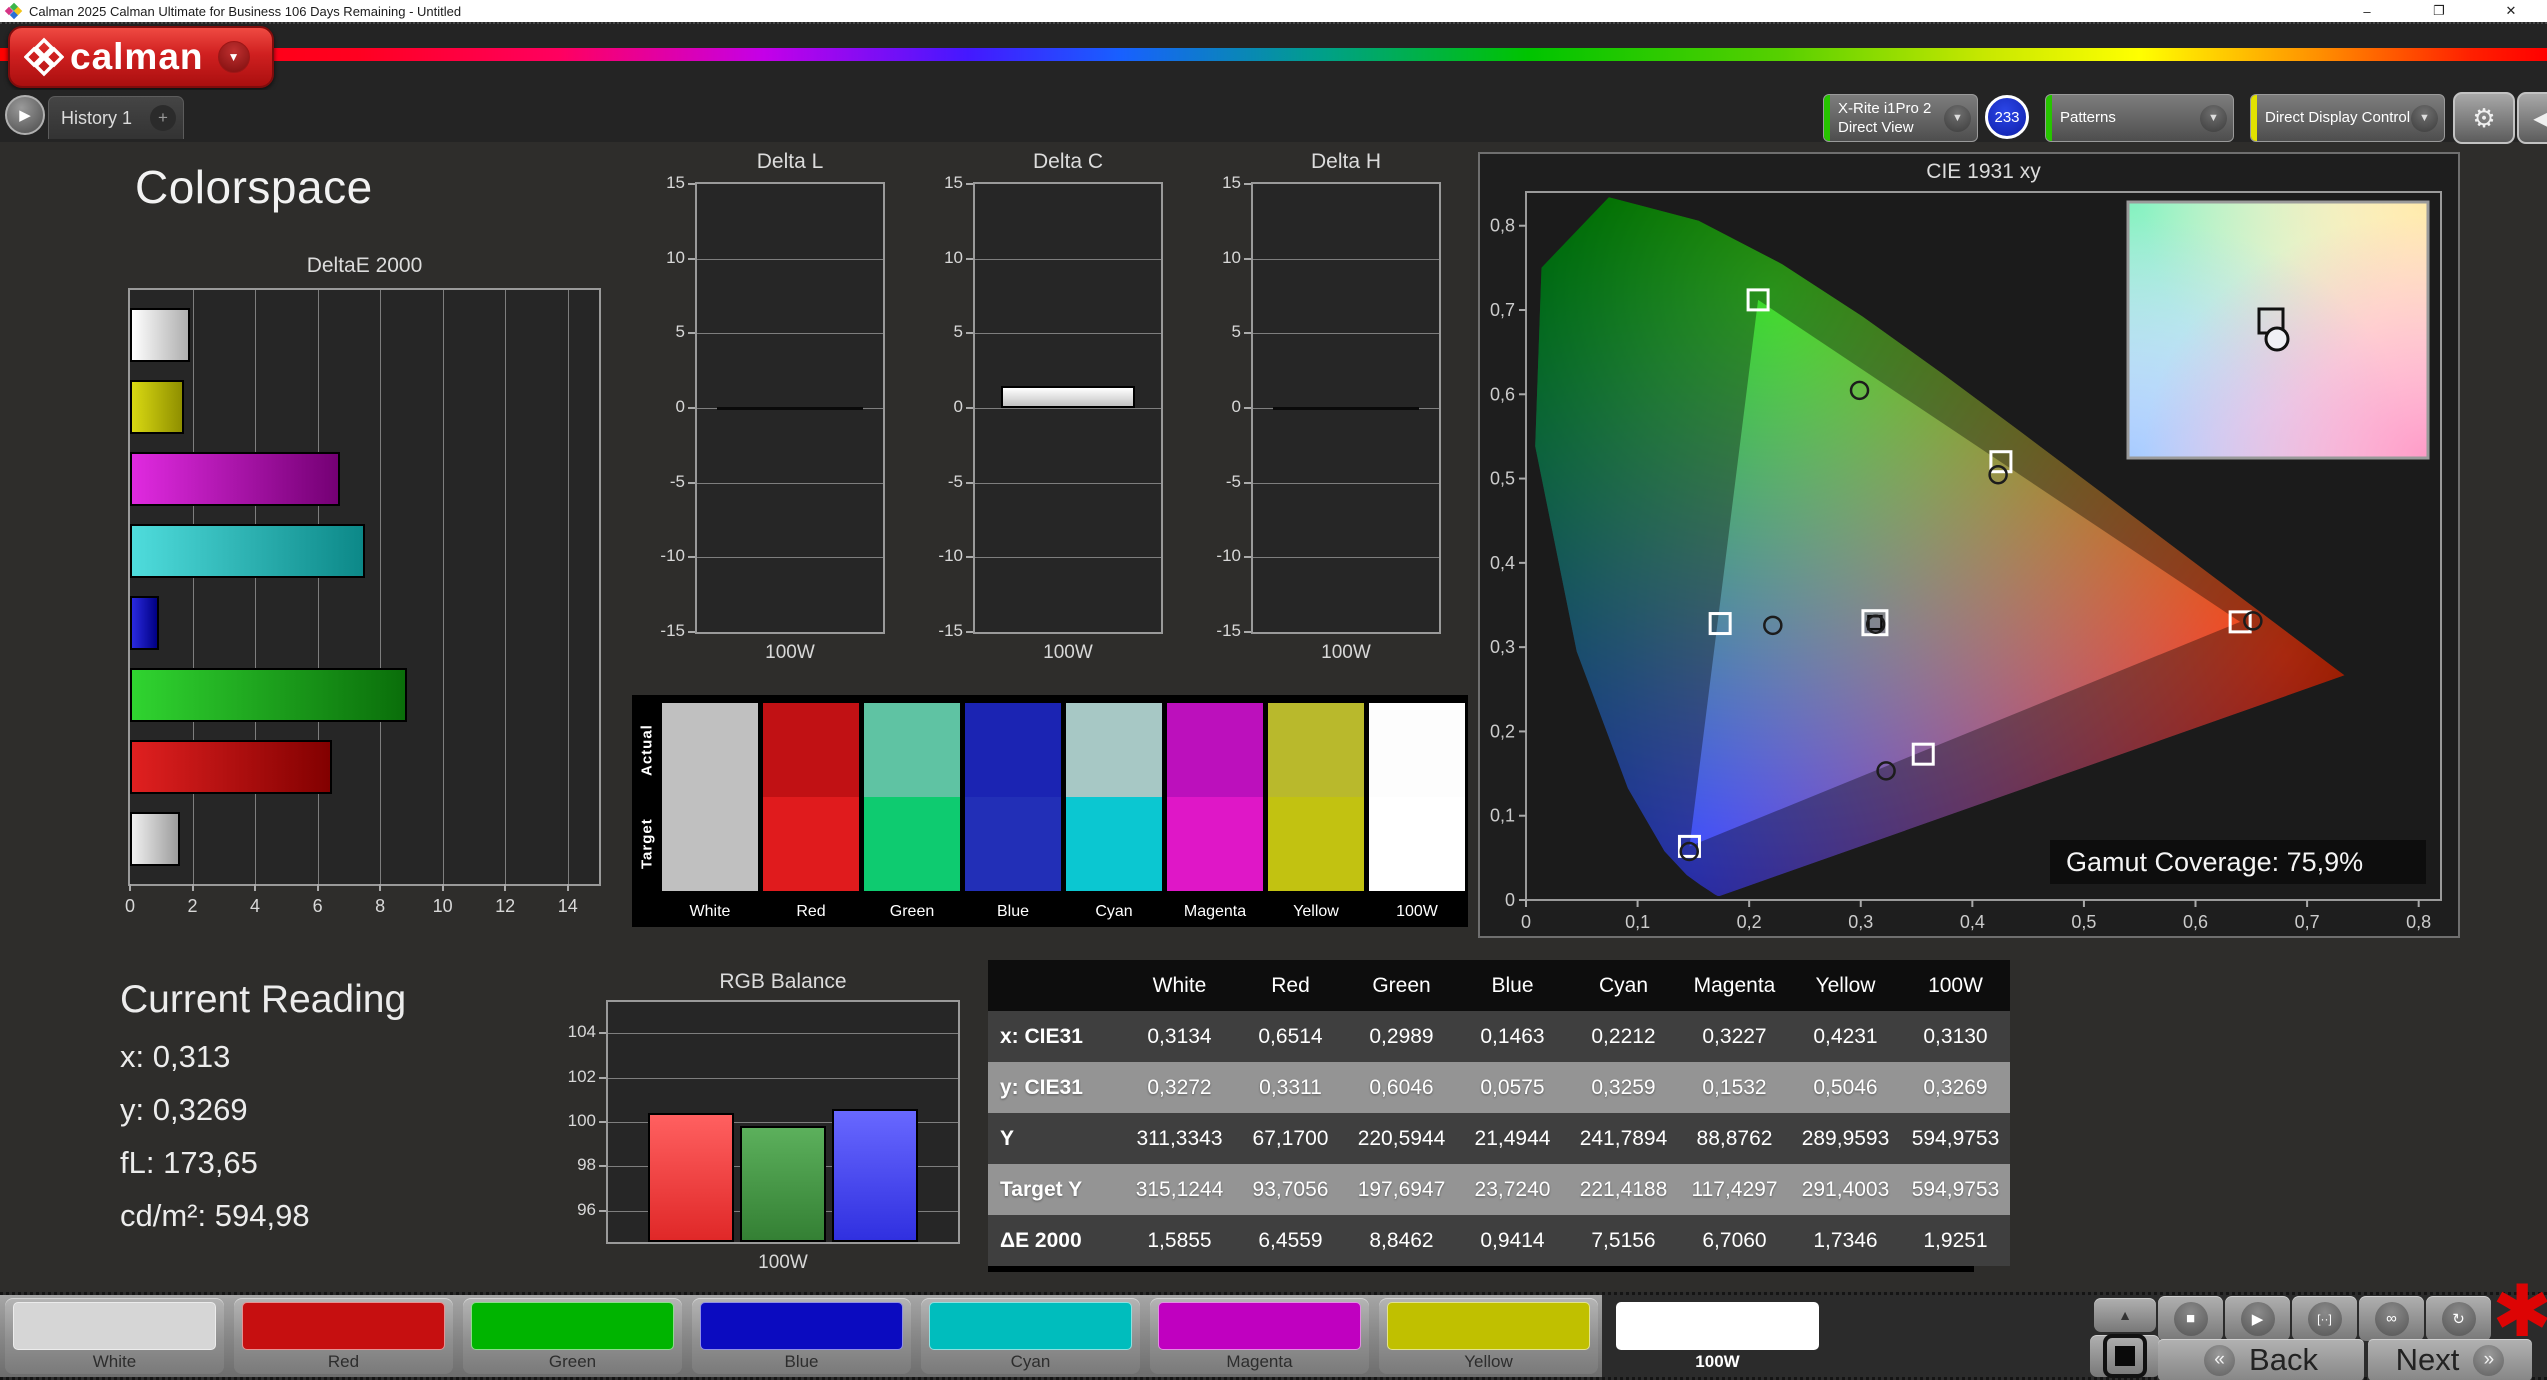  I want to click on refresh-button: ↻, so click(2458, 1318).